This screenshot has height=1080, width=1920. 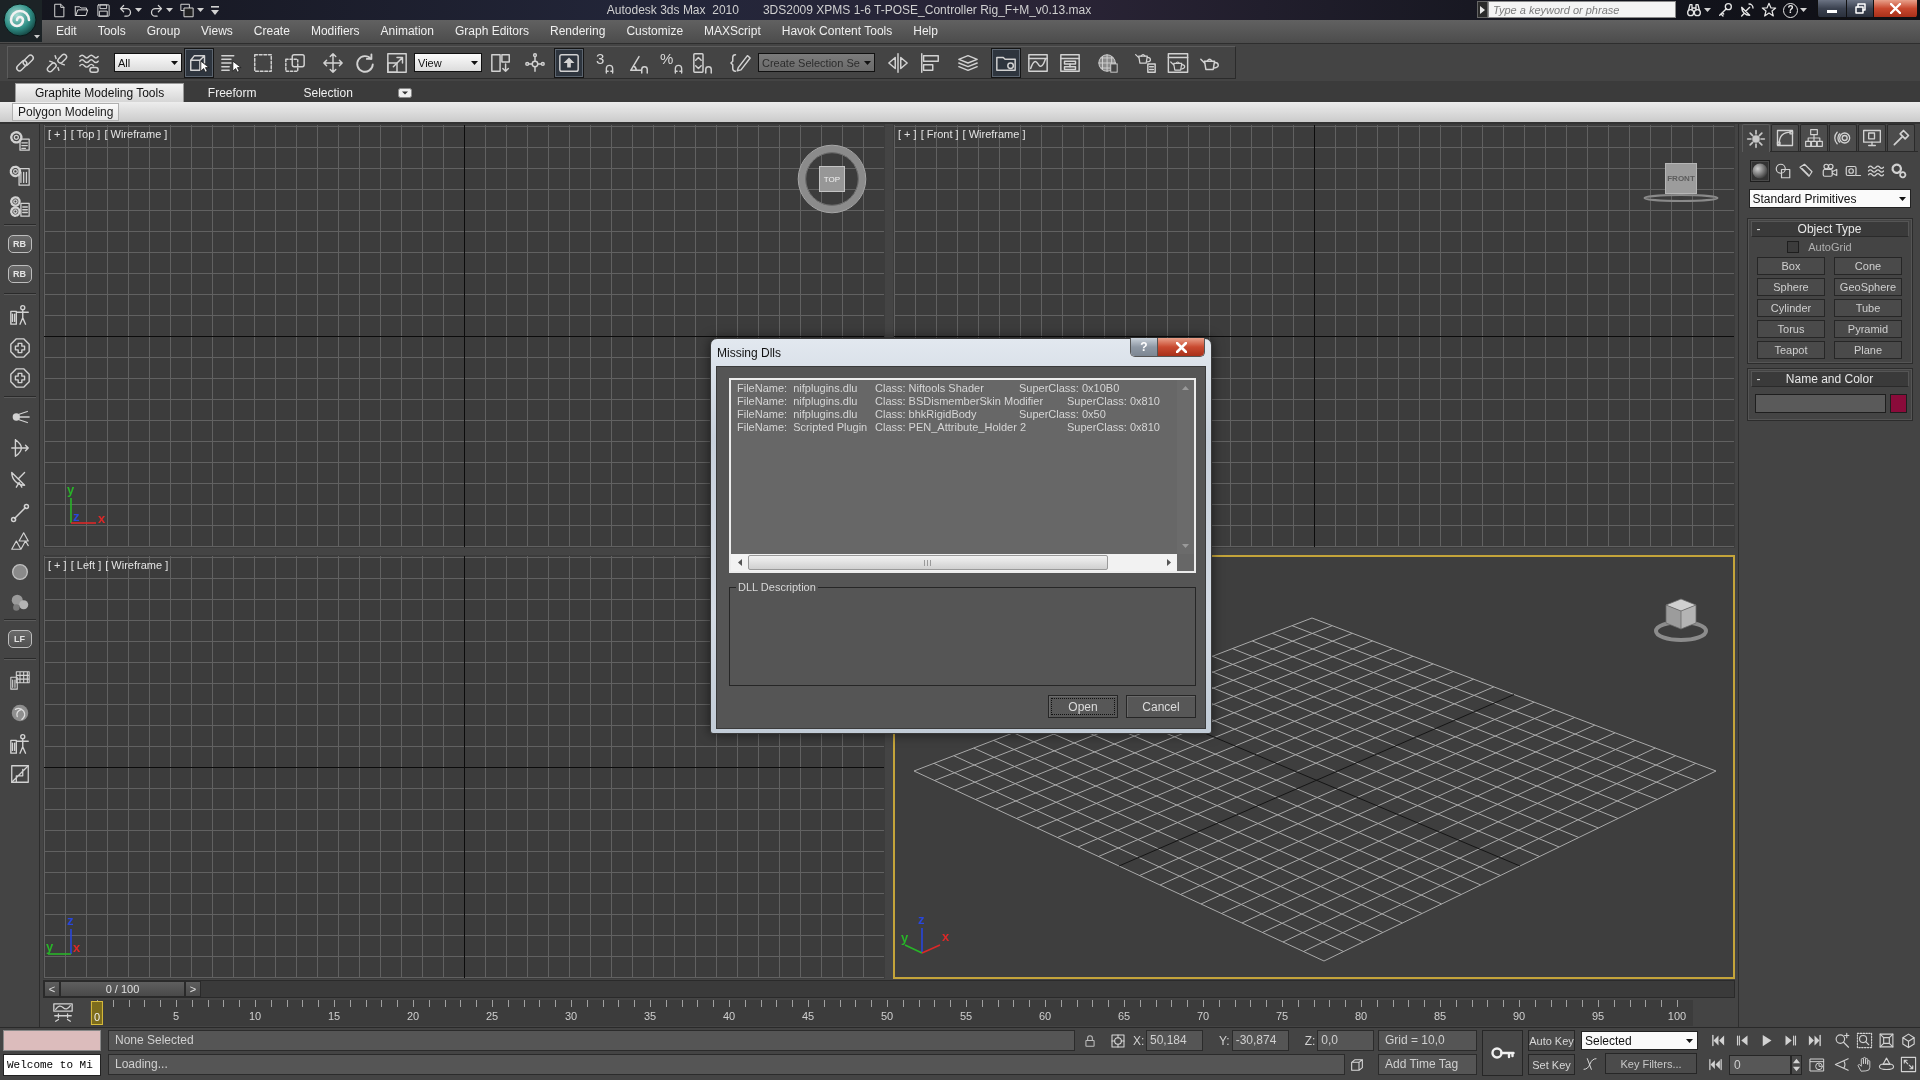 I want to click on list-cell: SuperClass: 0x50, so click(x=1062, y=414).